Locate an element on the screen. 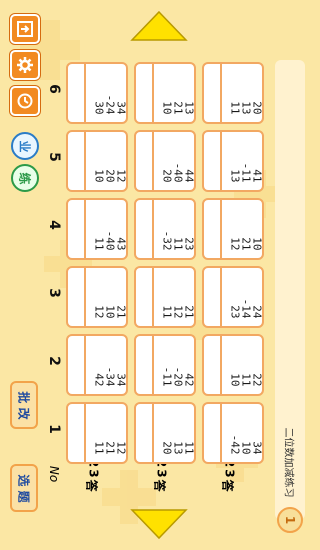 The width and height of the screenshot is (320, 550). problem-expression: 11 13 20 is located at coordinates (174, 433).